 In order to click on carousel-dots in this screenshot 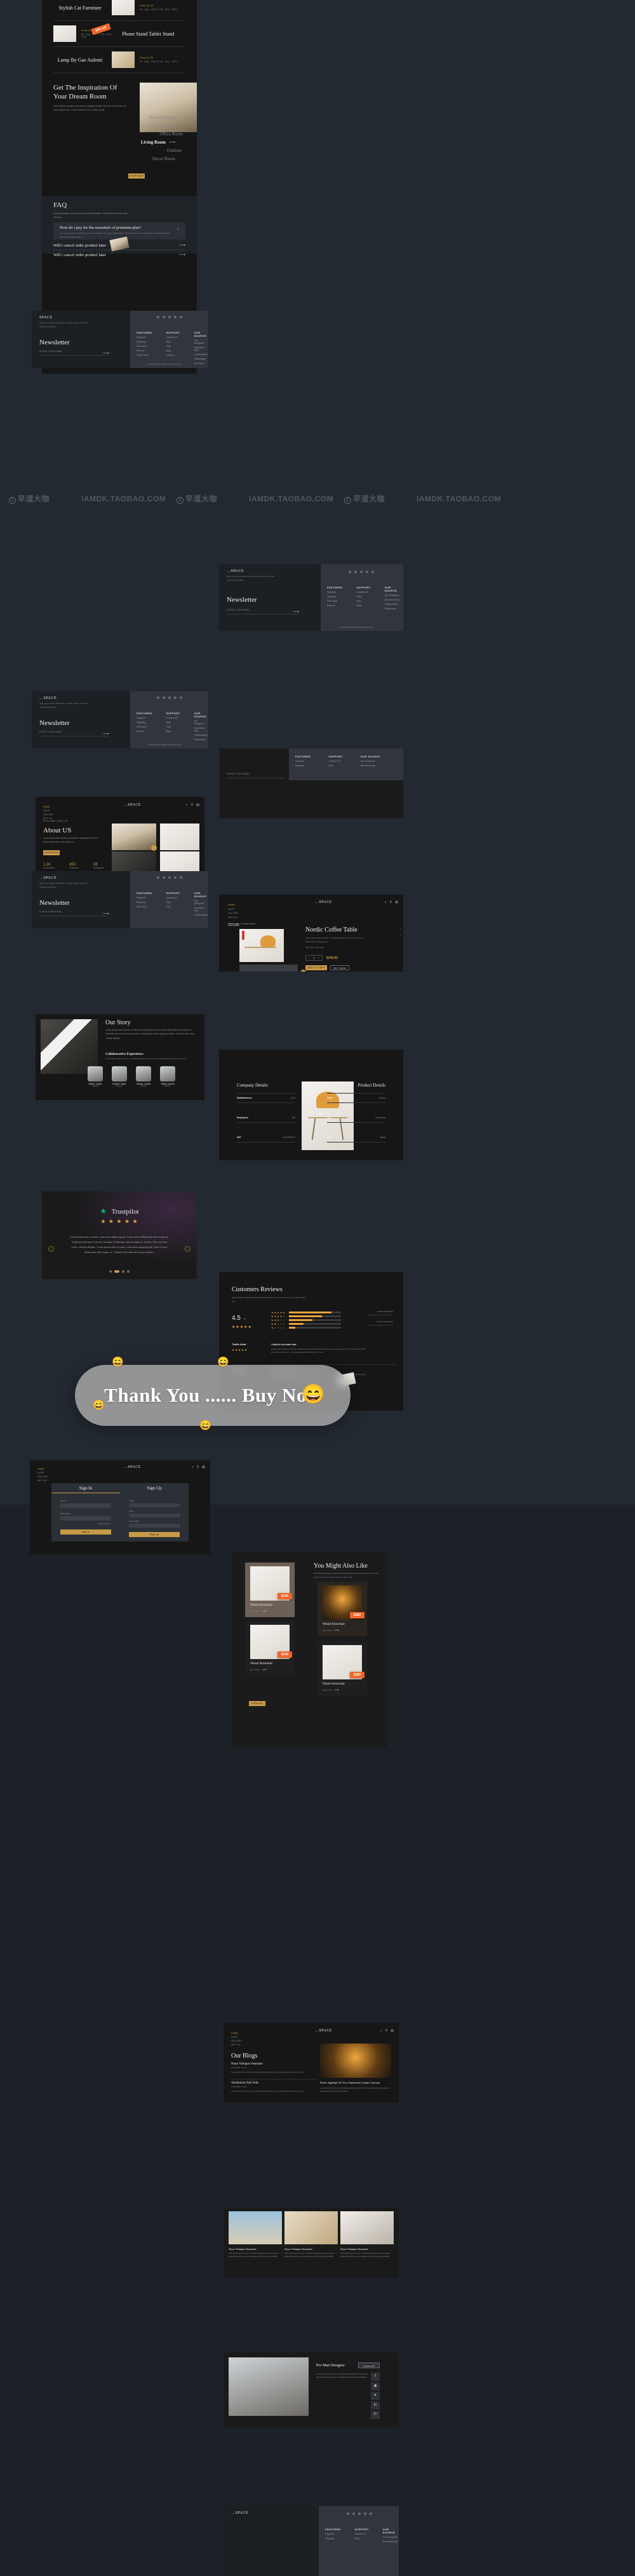, I will do `click(120, 1271)`.